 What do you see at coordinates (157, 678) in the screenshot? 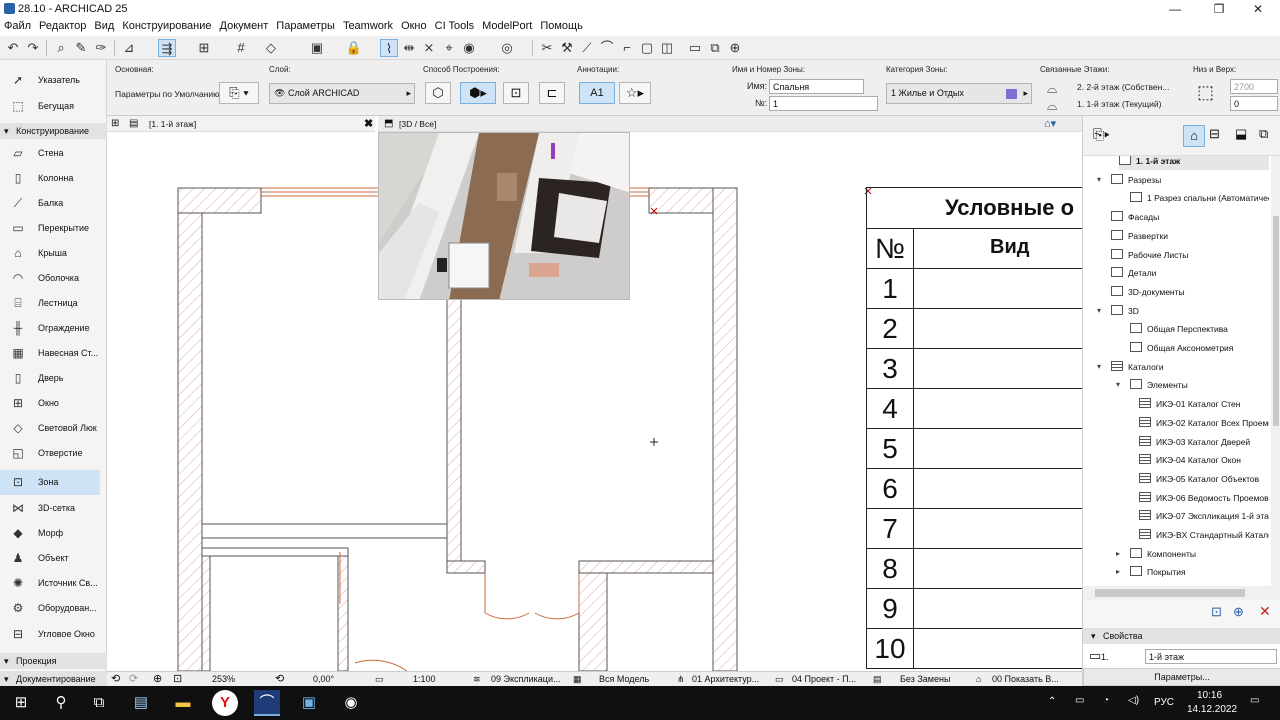
I see `zoom-in-icon: ⊕` at bounding box center [157, 678].